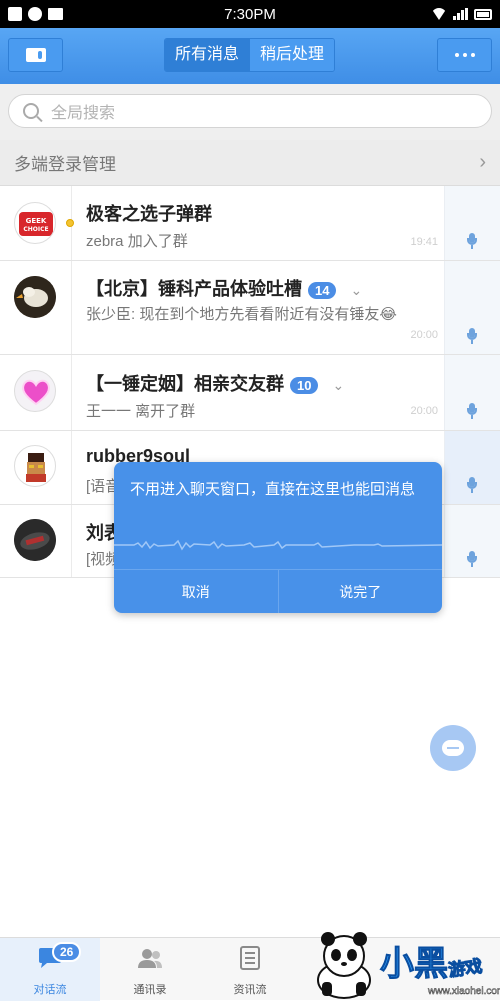 This screenshot has height=1001, width=500. I want to click on done-speaking-button: 说完了, so click(360, 591).